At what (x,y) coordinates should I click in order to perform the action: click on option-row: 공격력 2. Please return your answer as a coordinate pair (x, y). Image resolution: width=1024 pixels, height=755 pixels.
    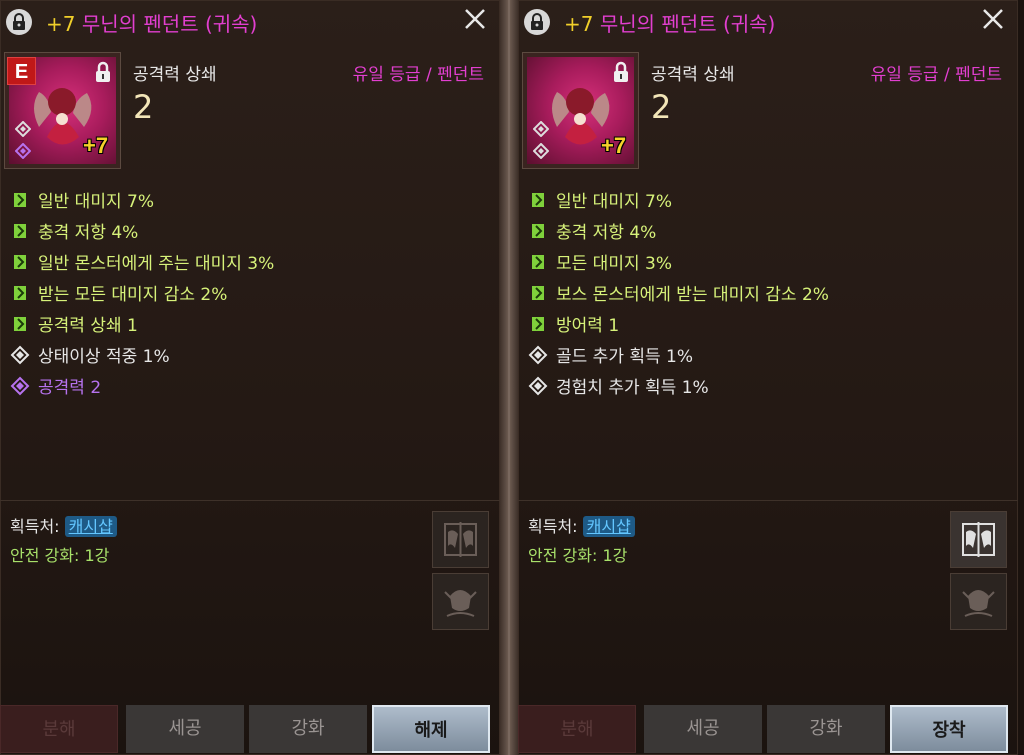
    Looking at the image, I should click on (245, 385).